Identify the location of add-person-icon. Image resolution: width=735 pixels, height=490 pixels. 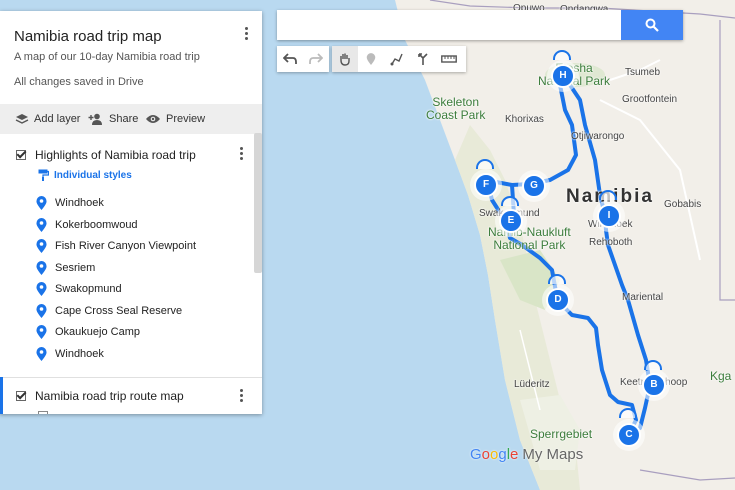
(95, 119).